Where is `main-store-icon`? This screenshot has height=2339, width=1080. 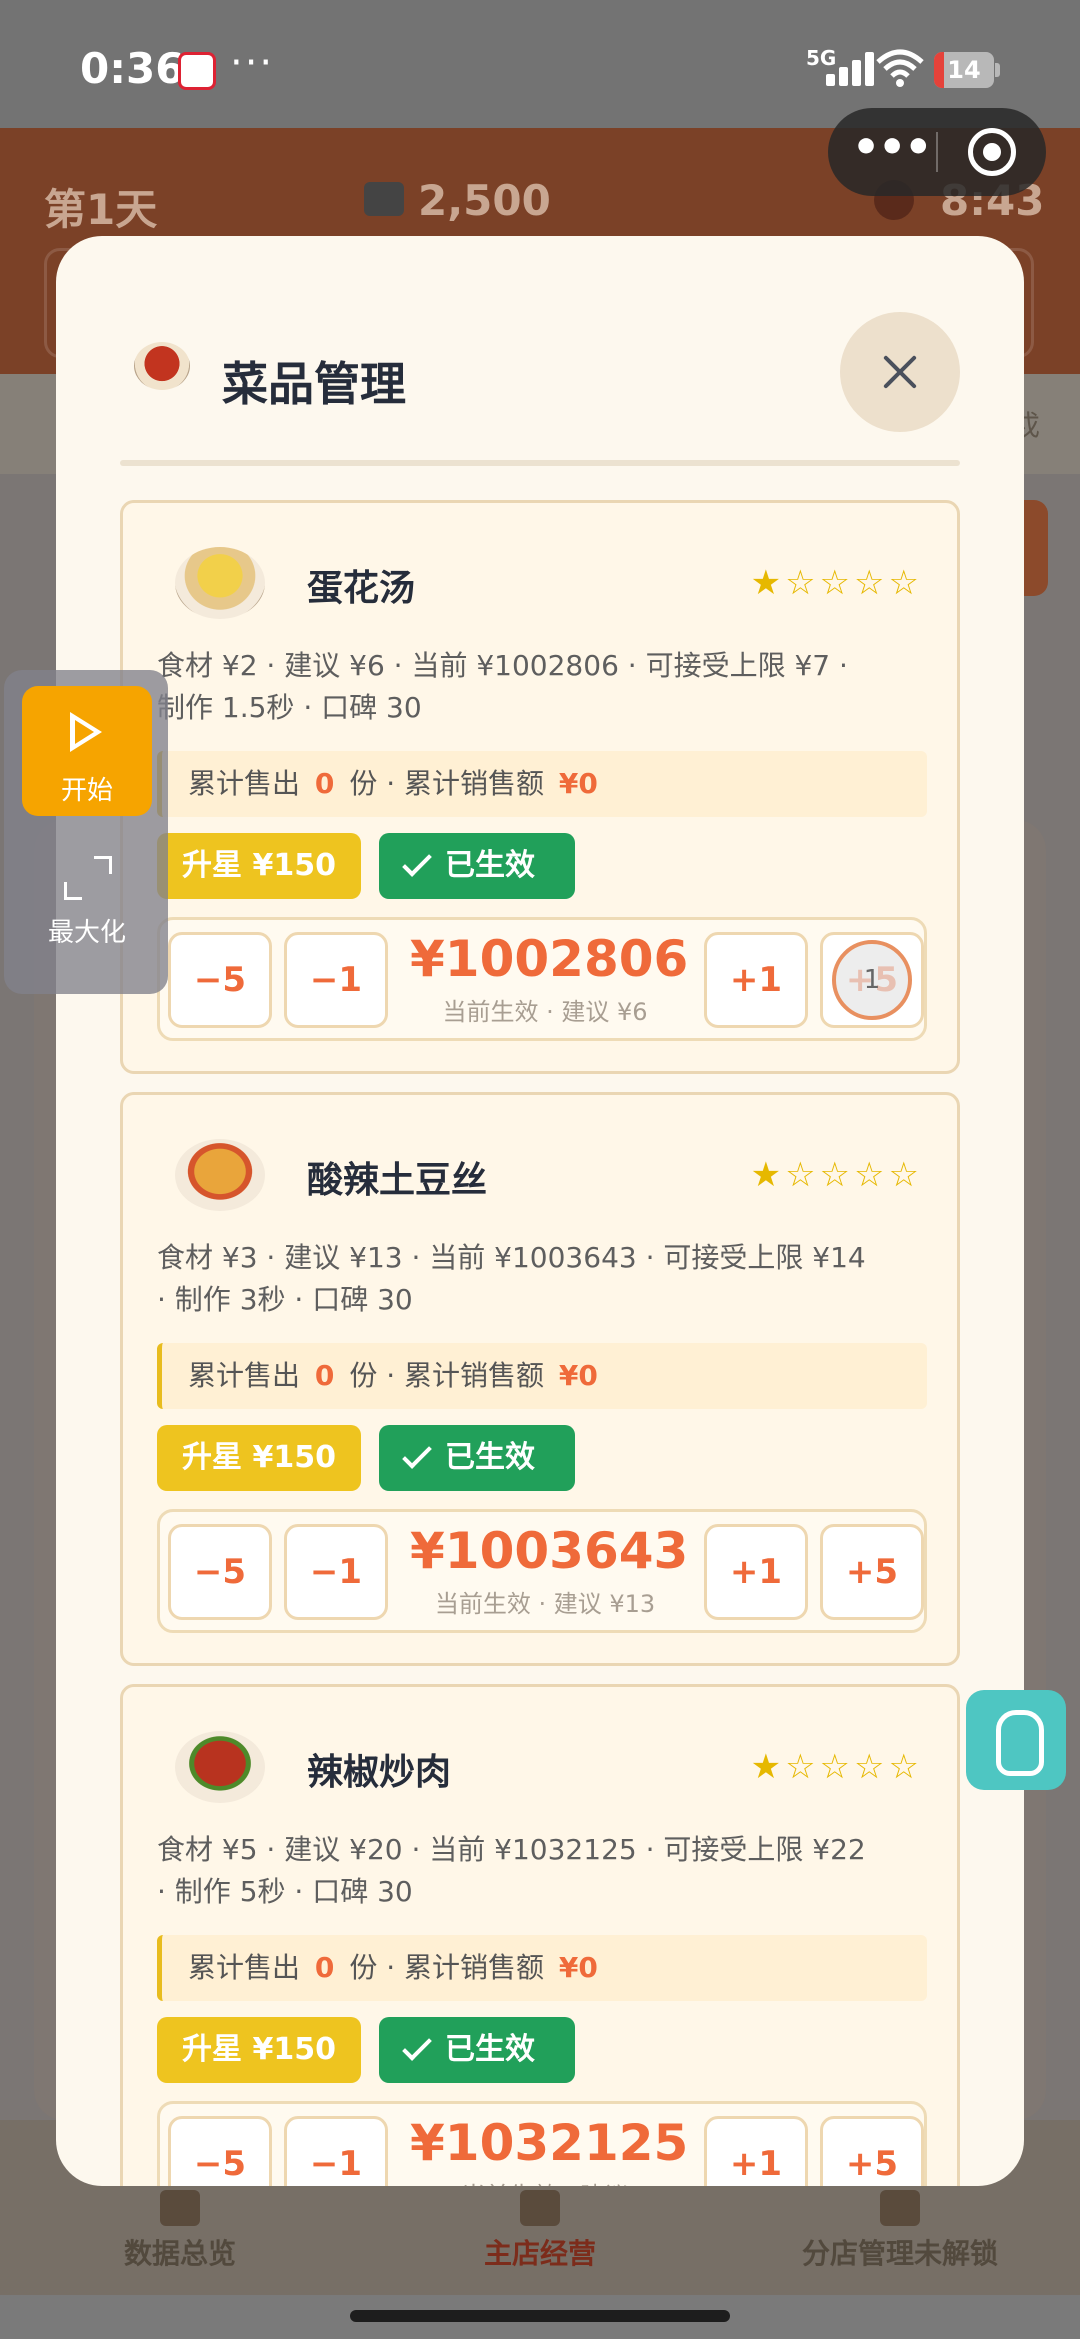
main-store-icon is located at coordinates (540, 2208).